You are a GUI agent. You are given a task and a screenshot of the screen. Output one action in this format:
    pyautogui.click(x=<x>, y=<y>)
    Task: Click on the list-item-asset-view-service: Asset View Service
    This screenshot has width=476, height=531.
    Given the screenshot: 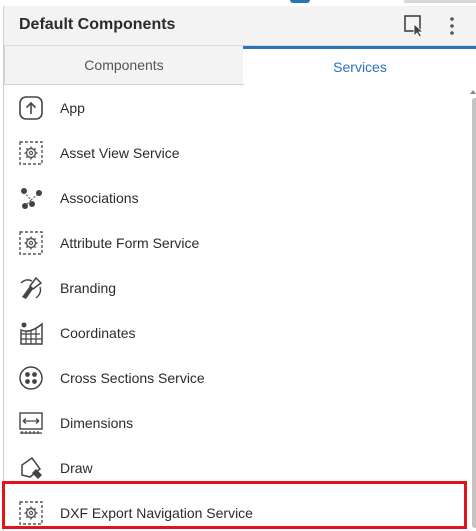 What is the action you would take?
    pyautogui.click(x=235, y=153)
    